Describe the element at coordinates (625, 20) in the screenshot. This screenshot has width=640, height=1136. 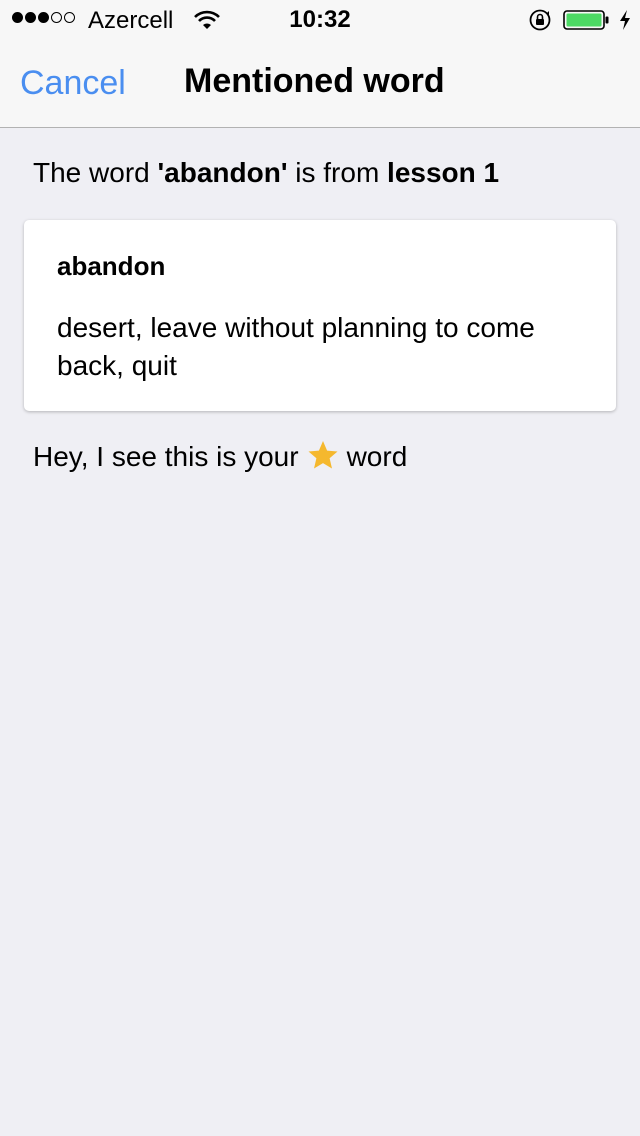
I see `charging-icon` at that location.